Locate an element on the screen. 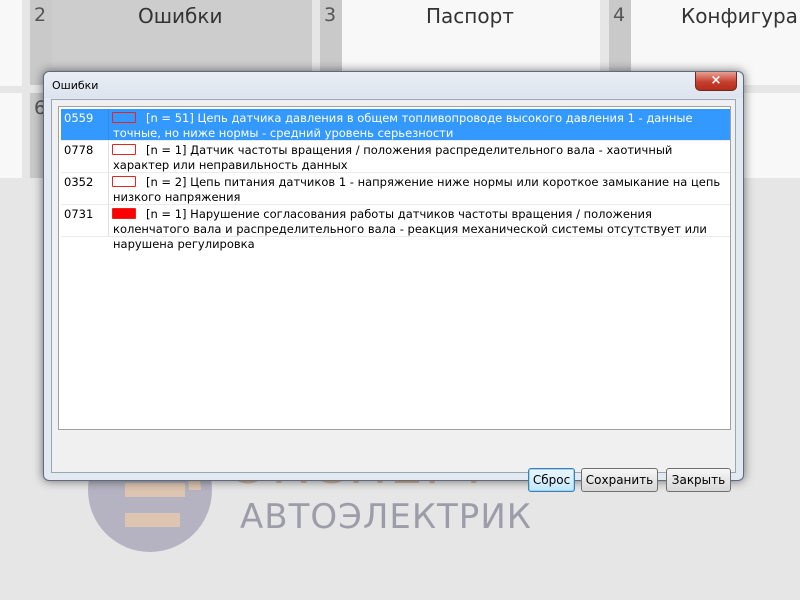 This screenshot has width=800, height=600. error-code: 0559 is located at coordinates (79, 118).